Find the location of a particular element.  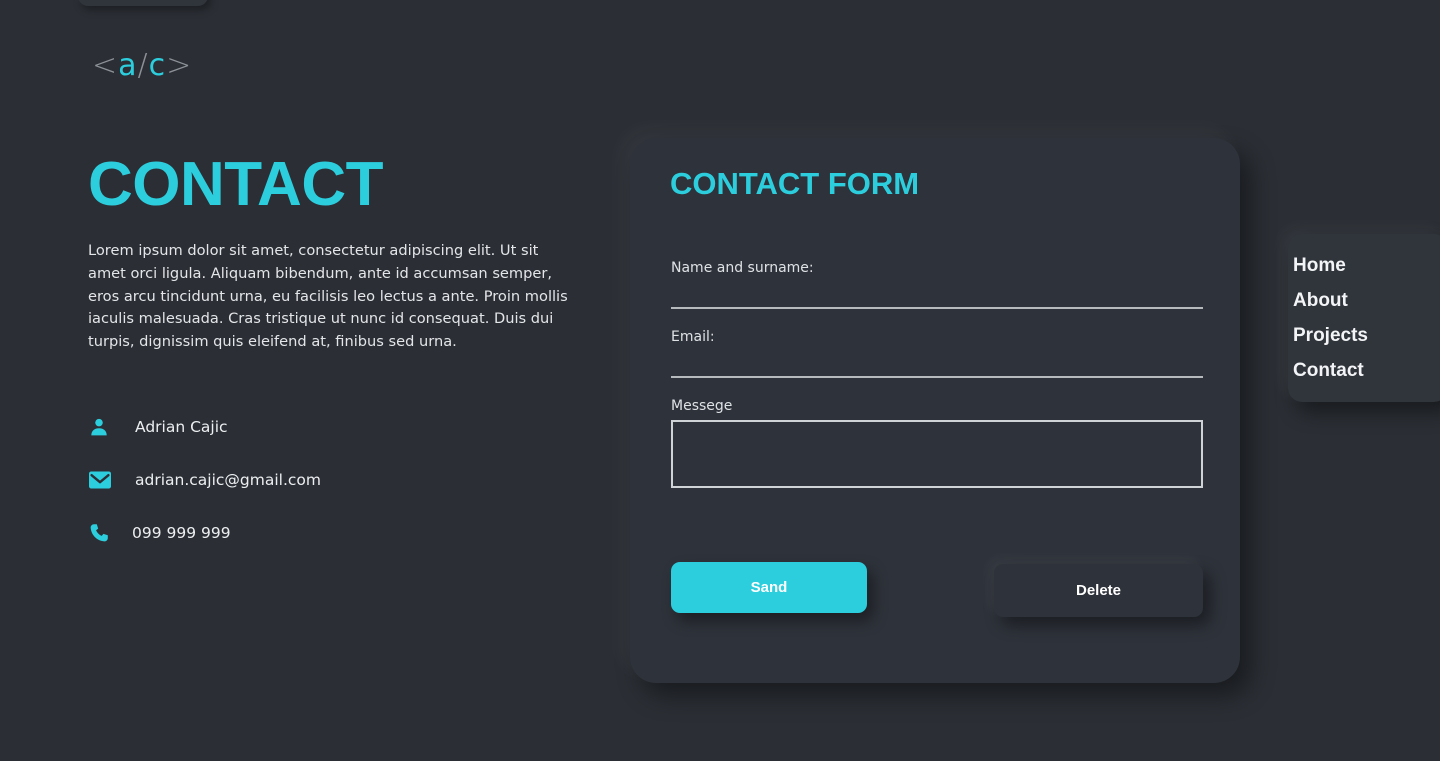

logo-letter-a: a is located at coordinates (128, 65).